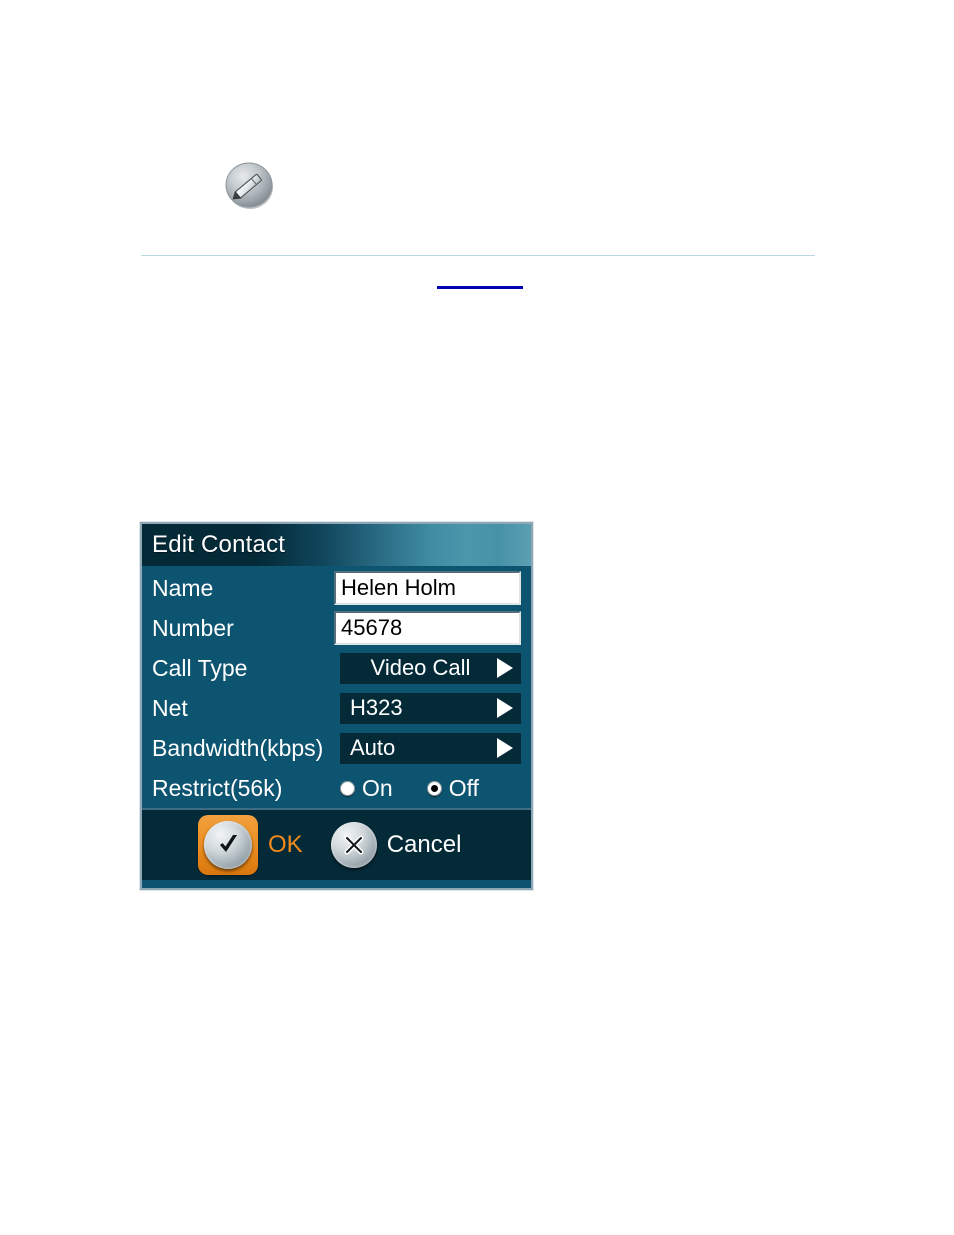 The image size is (954, 1235). Describe the element at coordinates (434, 788) in the screenshot. I see `radio-selected-icon` at that location.